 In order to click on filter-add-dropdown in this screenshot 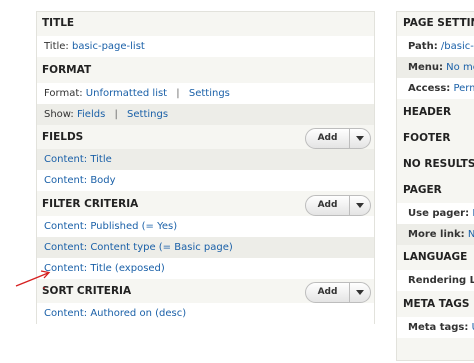, I will do `click(359, 205)`.